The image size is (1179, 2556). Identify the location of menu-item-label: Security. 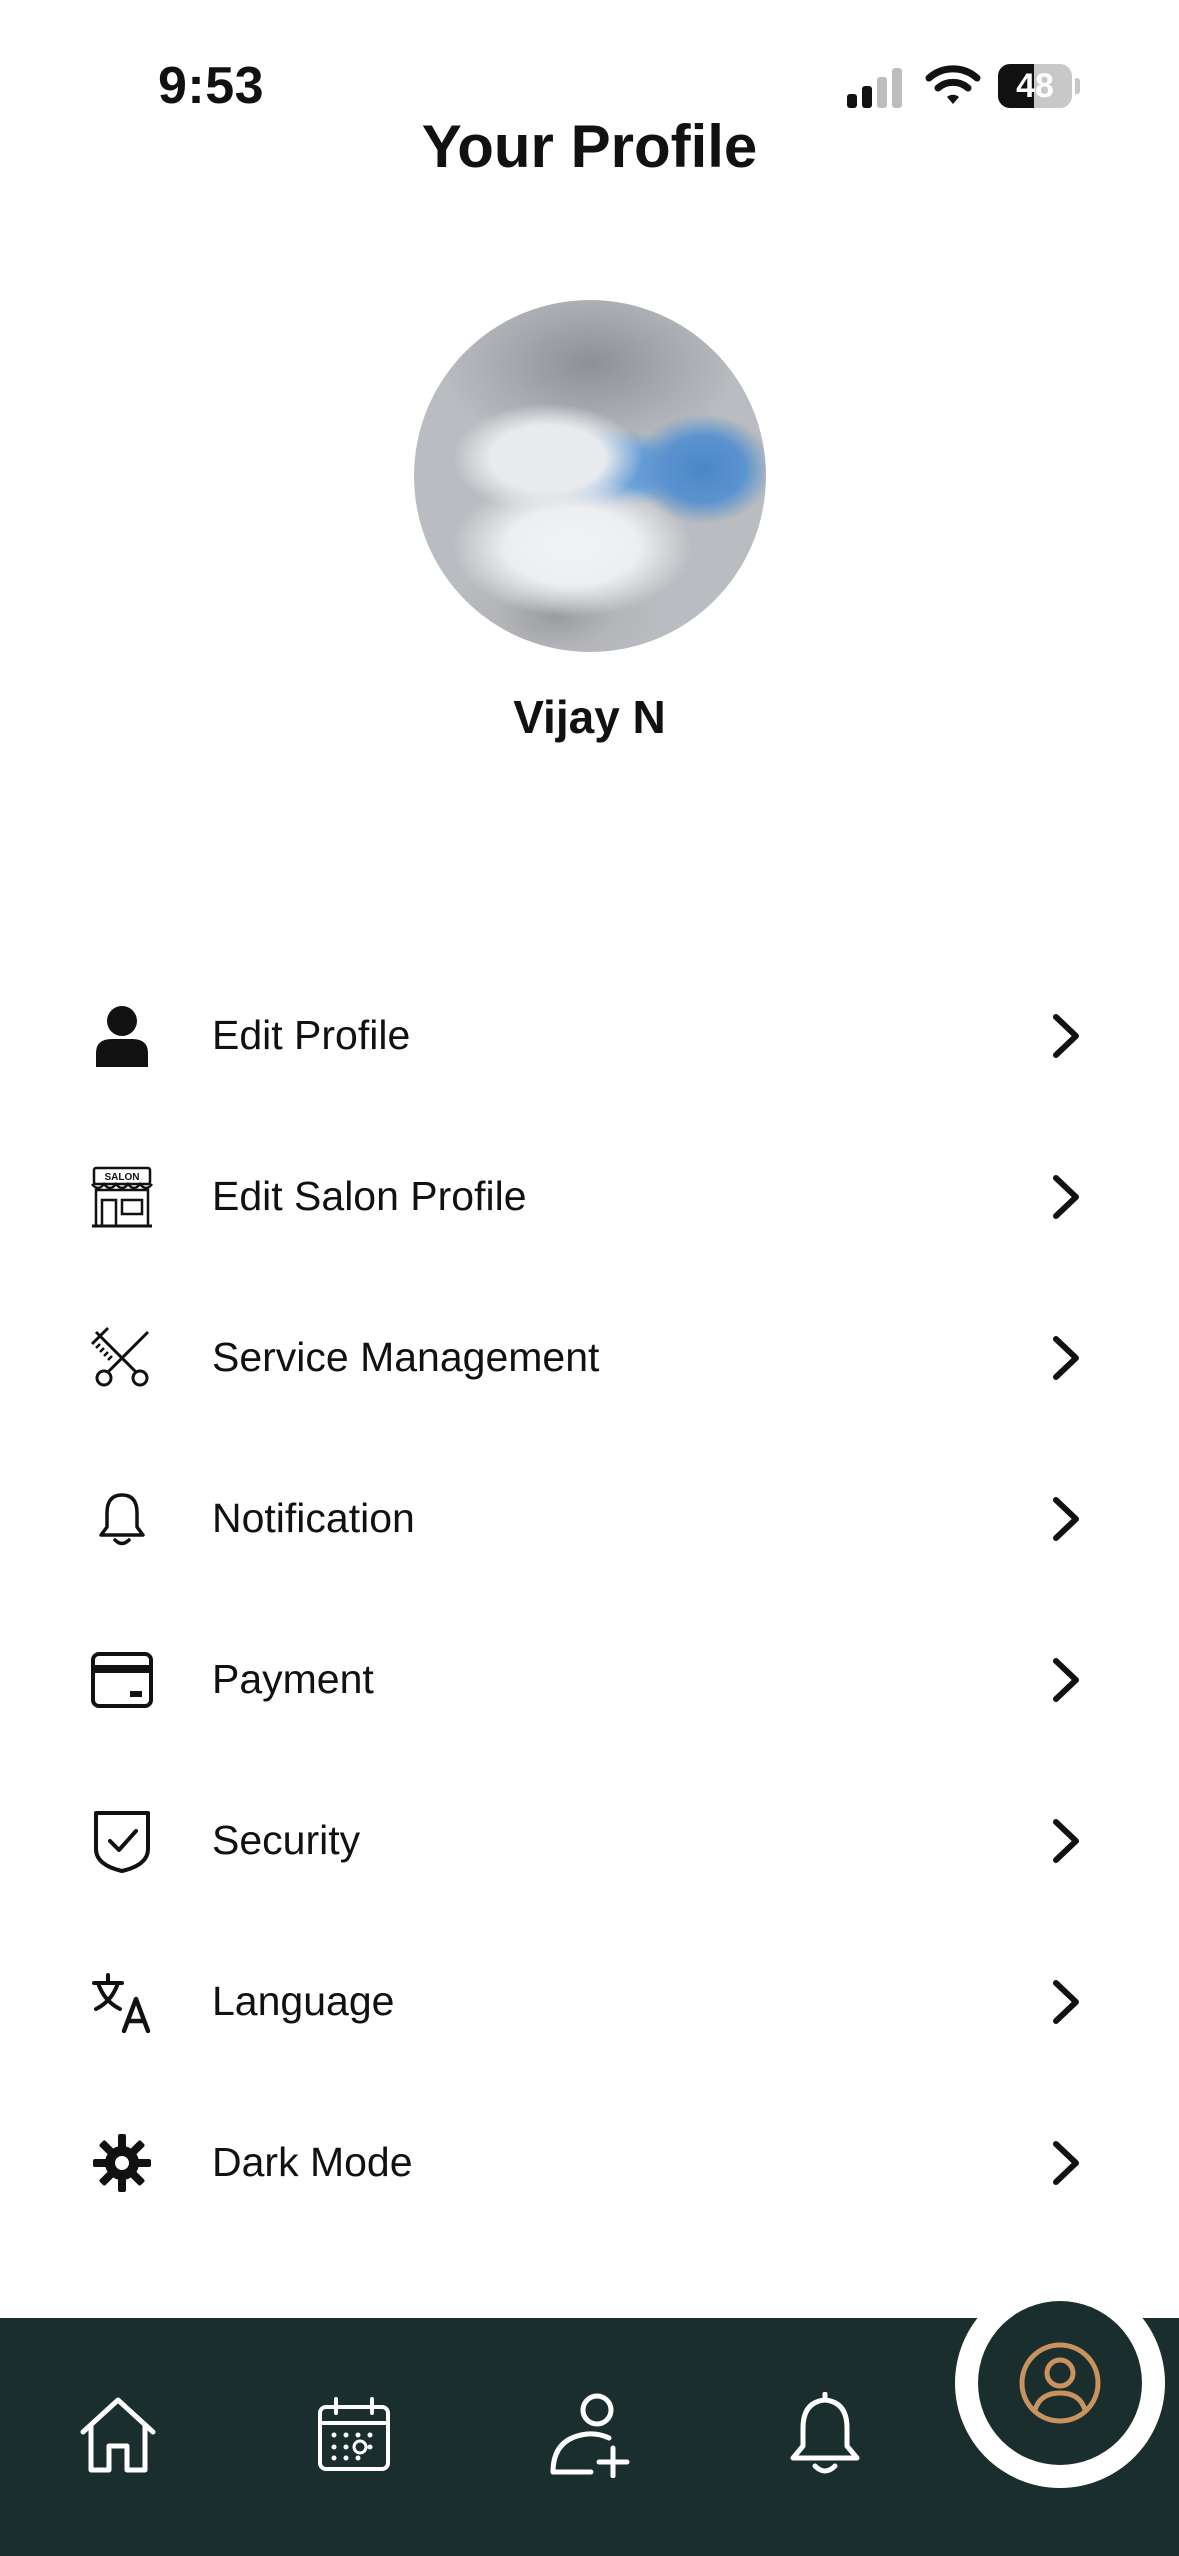
(286, 1840).